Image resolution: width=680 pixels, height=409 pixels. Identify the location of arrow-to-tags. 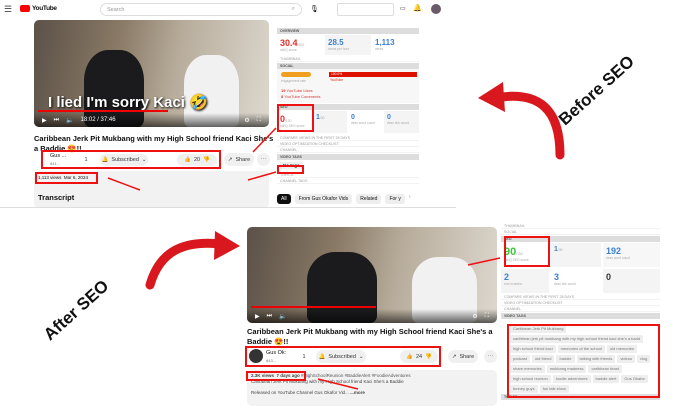
(262, 176).